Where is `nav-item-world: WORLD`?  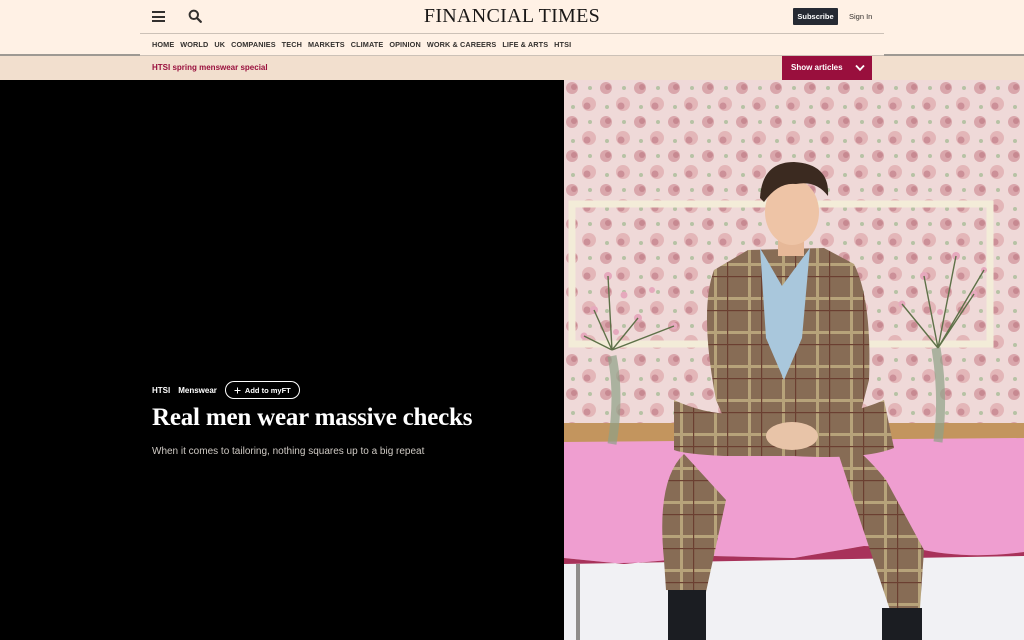
nav-item-world: WORLD is located at coordinates (194, 44).